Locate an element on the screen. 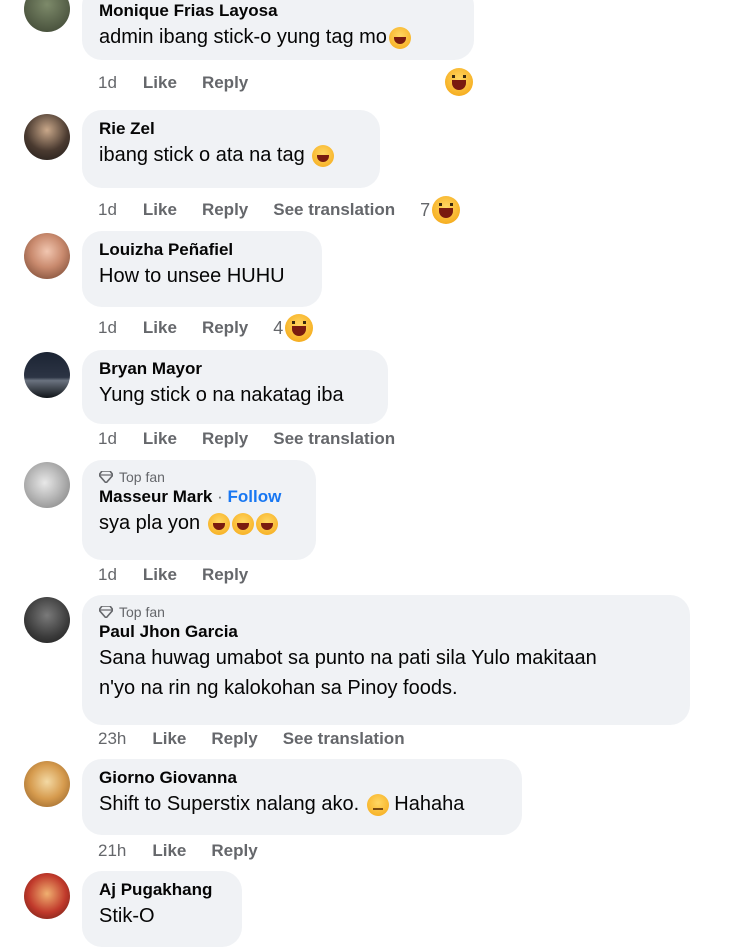 This screenshot has height=947, width=750. comment-text-suffix: Hahaha is located at coordinates (429, 804).